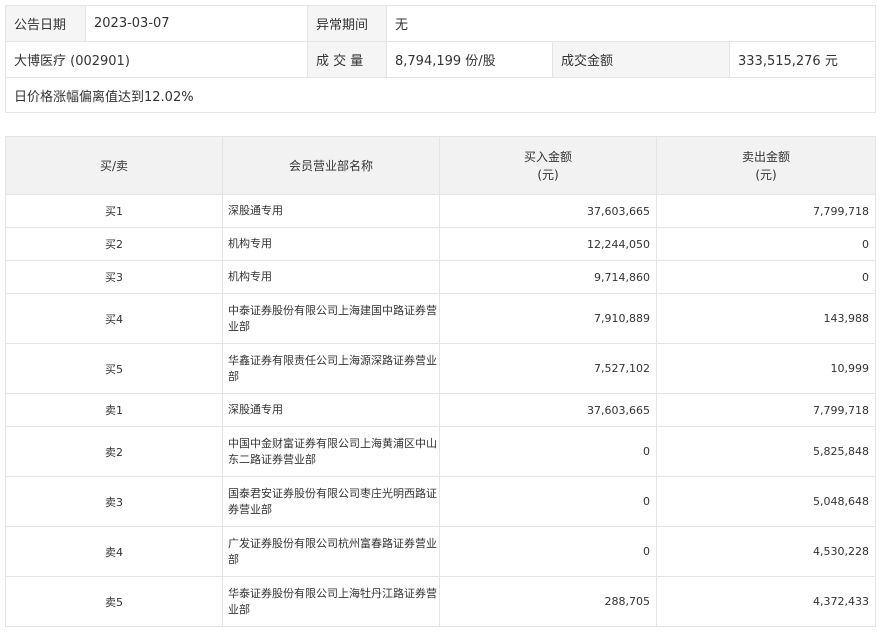  Describe the element at coordinates (548, 174) in the screenshot. I see `header-buy-unit: (元)` at that location.